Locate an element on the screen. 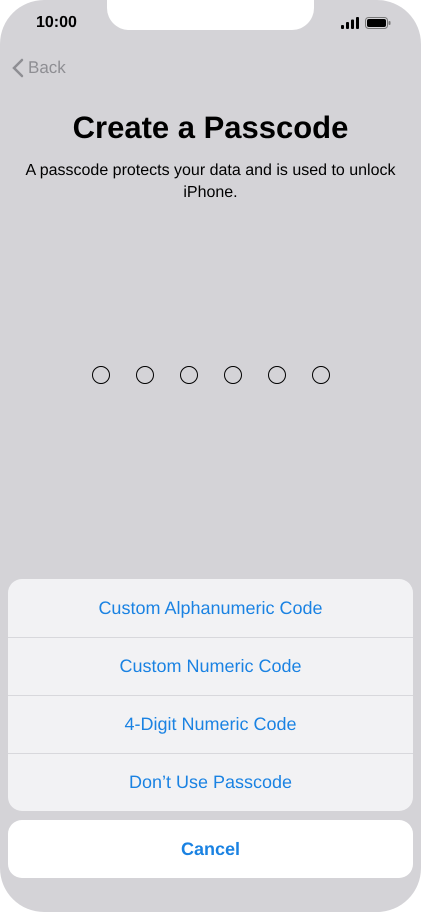 The image size is (421, 912). sheet-option: Custom Alphanumeric Code is located at coordinates (210, 608).